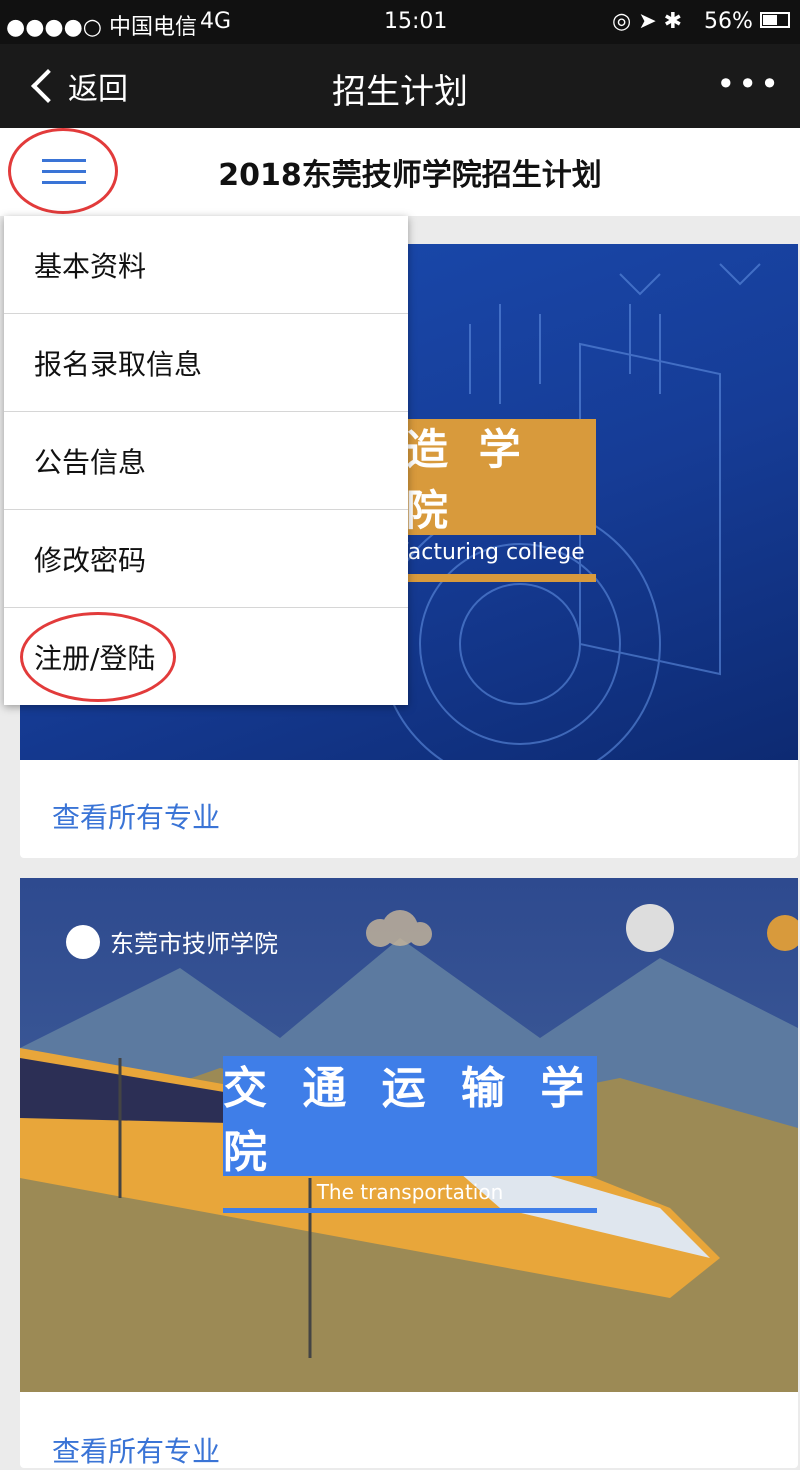 The width and height of the screenshot is (800, 1470). What do you see at coordinates (647, 21) in the screenshot?
I see `status-icons: ◎ ➤ ✱` at bounding box center [647, 21].